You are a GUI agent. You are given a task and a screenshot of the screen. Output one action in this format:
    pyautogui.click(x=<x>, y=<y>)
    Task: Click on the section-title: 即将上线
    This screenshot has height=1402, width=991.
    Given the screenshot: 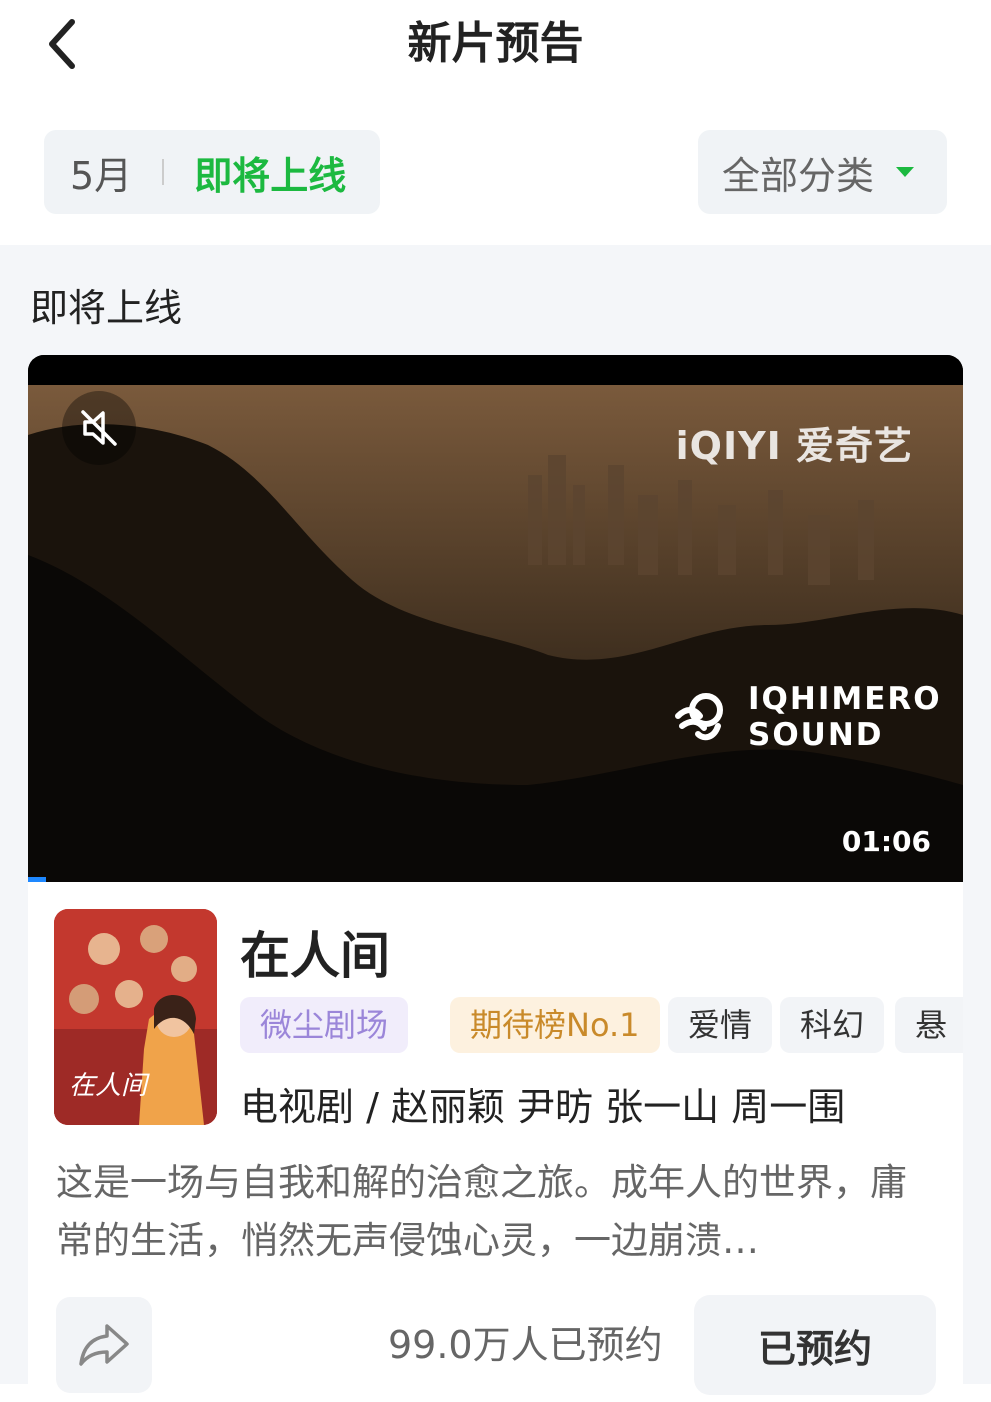 What is the action you would take?
    pyautogui.click(x=106, y=308)
    